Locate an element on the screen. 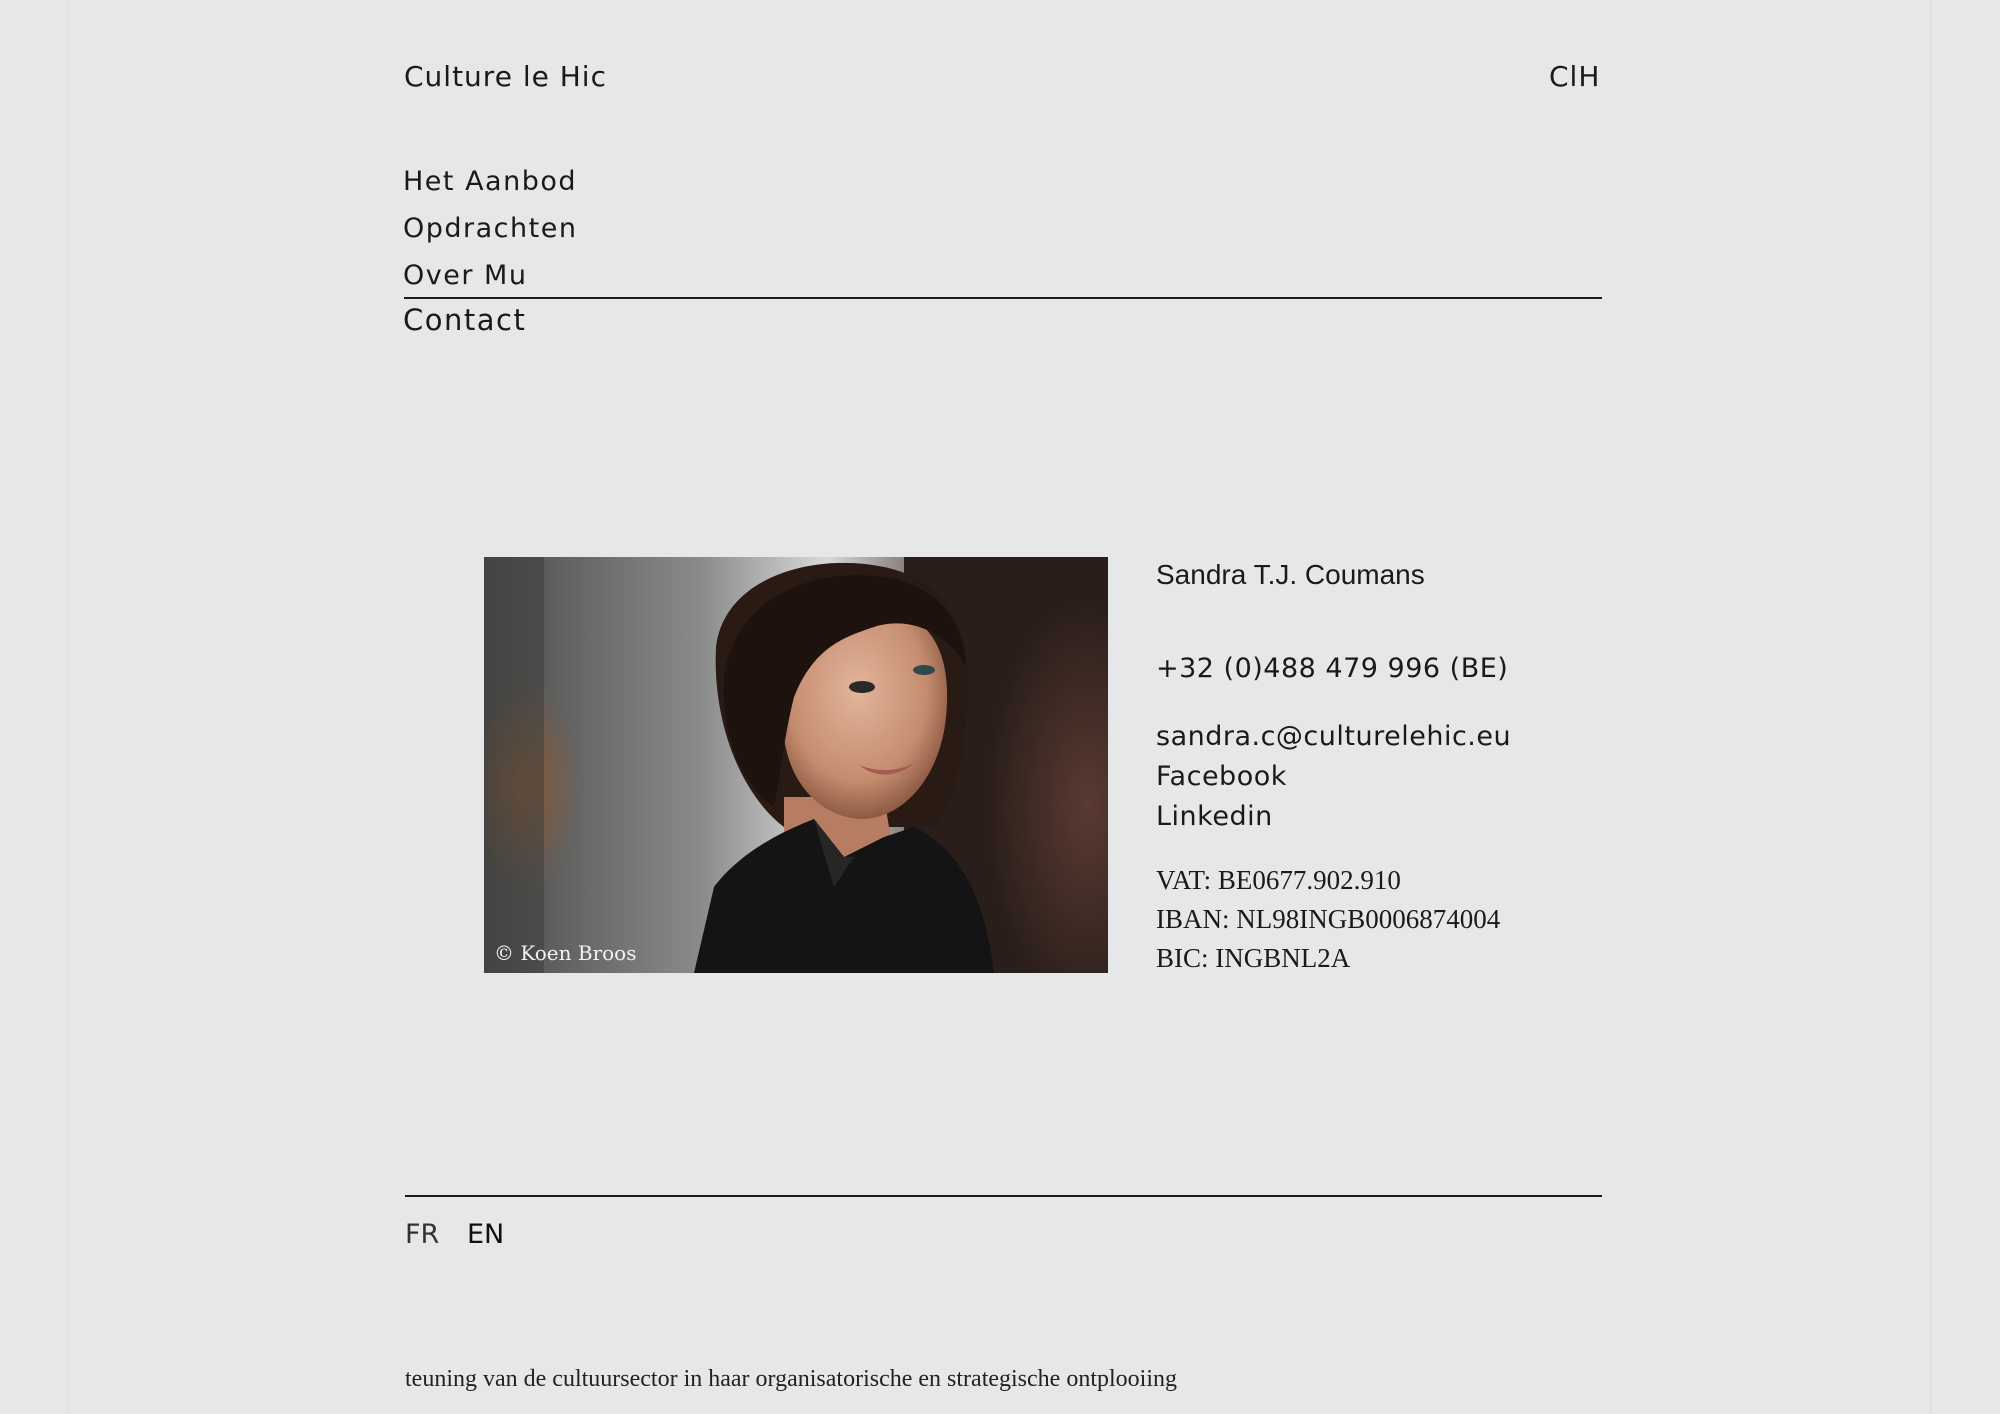 Image resolution: width=2000 pixels, height=1414 pixels. language-fr-link: FR is located at coordinates (422, 1235).